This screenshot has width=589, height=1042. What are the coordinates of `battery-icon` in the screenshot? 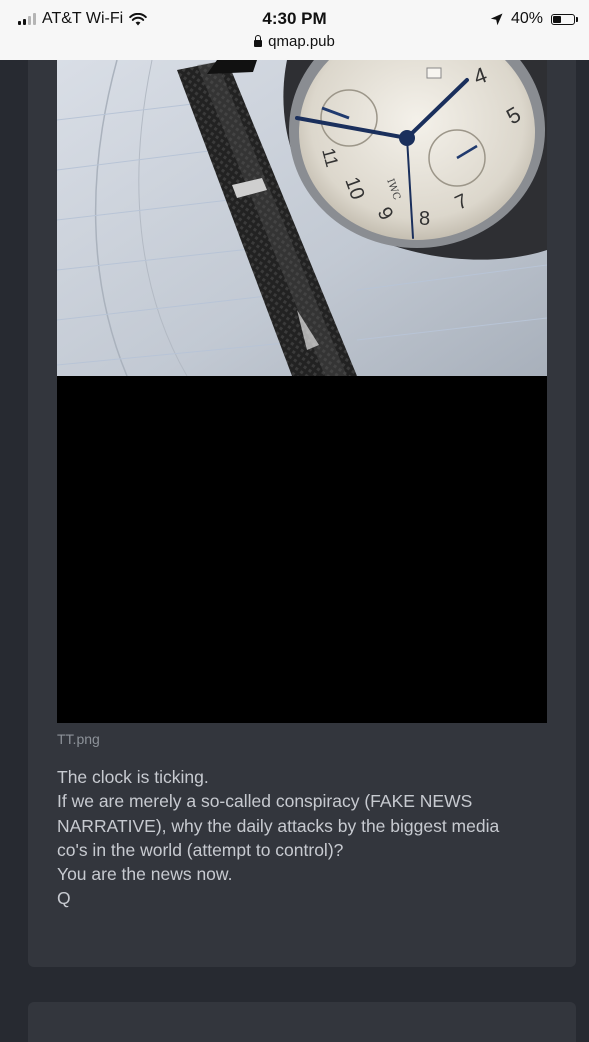 It's located at (564, 19).